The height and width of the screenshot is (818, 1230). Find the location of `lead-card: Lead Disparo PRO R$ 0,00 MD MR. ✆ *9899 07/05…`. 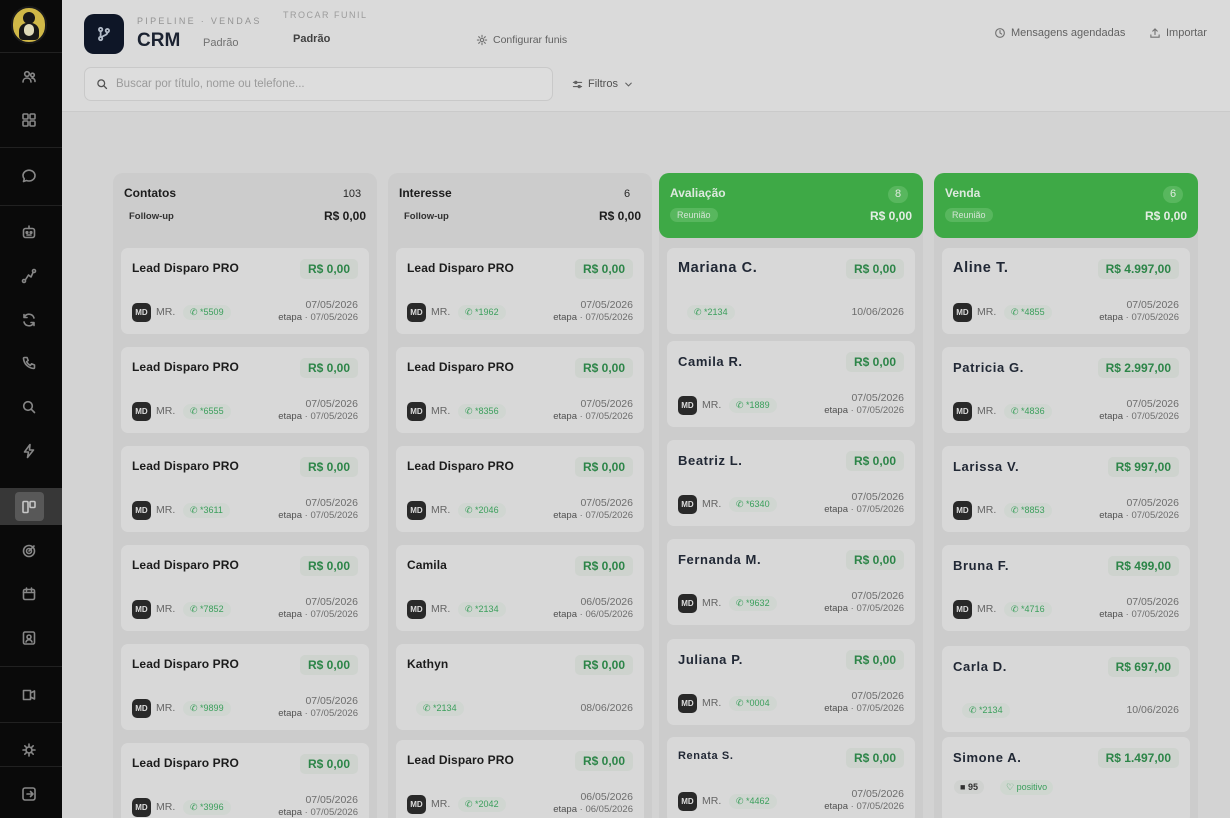

lead-card: Lead Disparo PRO R$ 0,00 MD MR. ✆ *9899 07/05… is located at coordinates (245, 687).